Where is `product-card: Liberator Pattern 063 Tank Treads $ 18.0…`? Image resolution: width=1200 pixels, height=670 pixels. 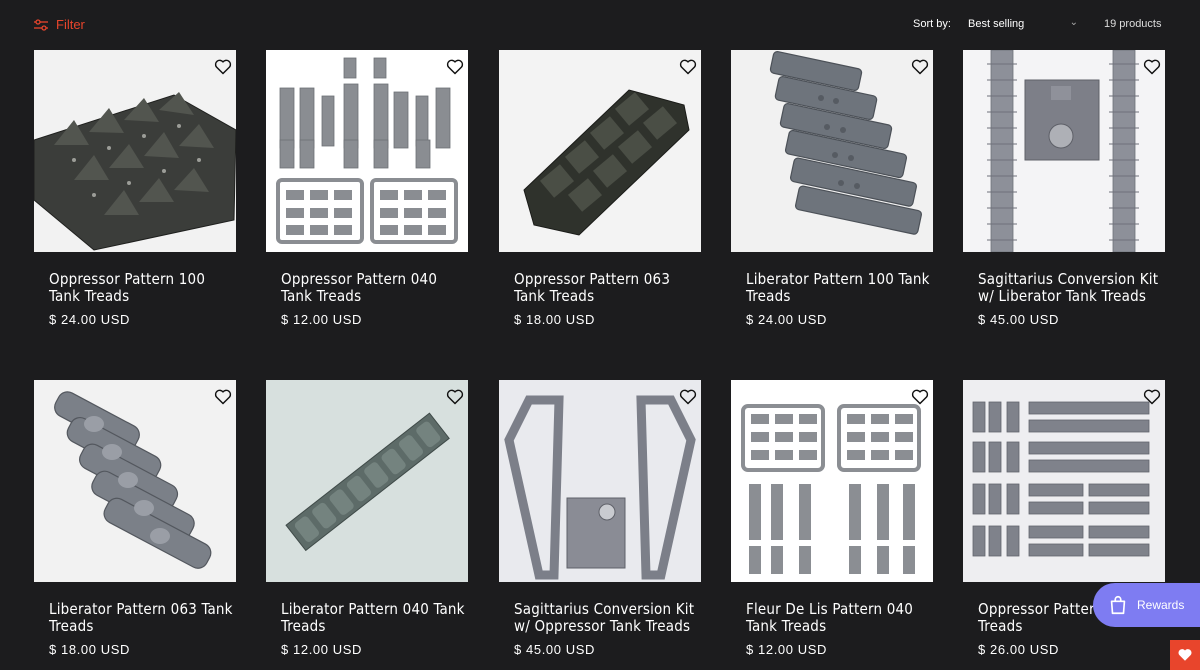
product-card: Liberator Pattern 063 Tank Treads $ 18.0… is located at coordinates (135, 525).